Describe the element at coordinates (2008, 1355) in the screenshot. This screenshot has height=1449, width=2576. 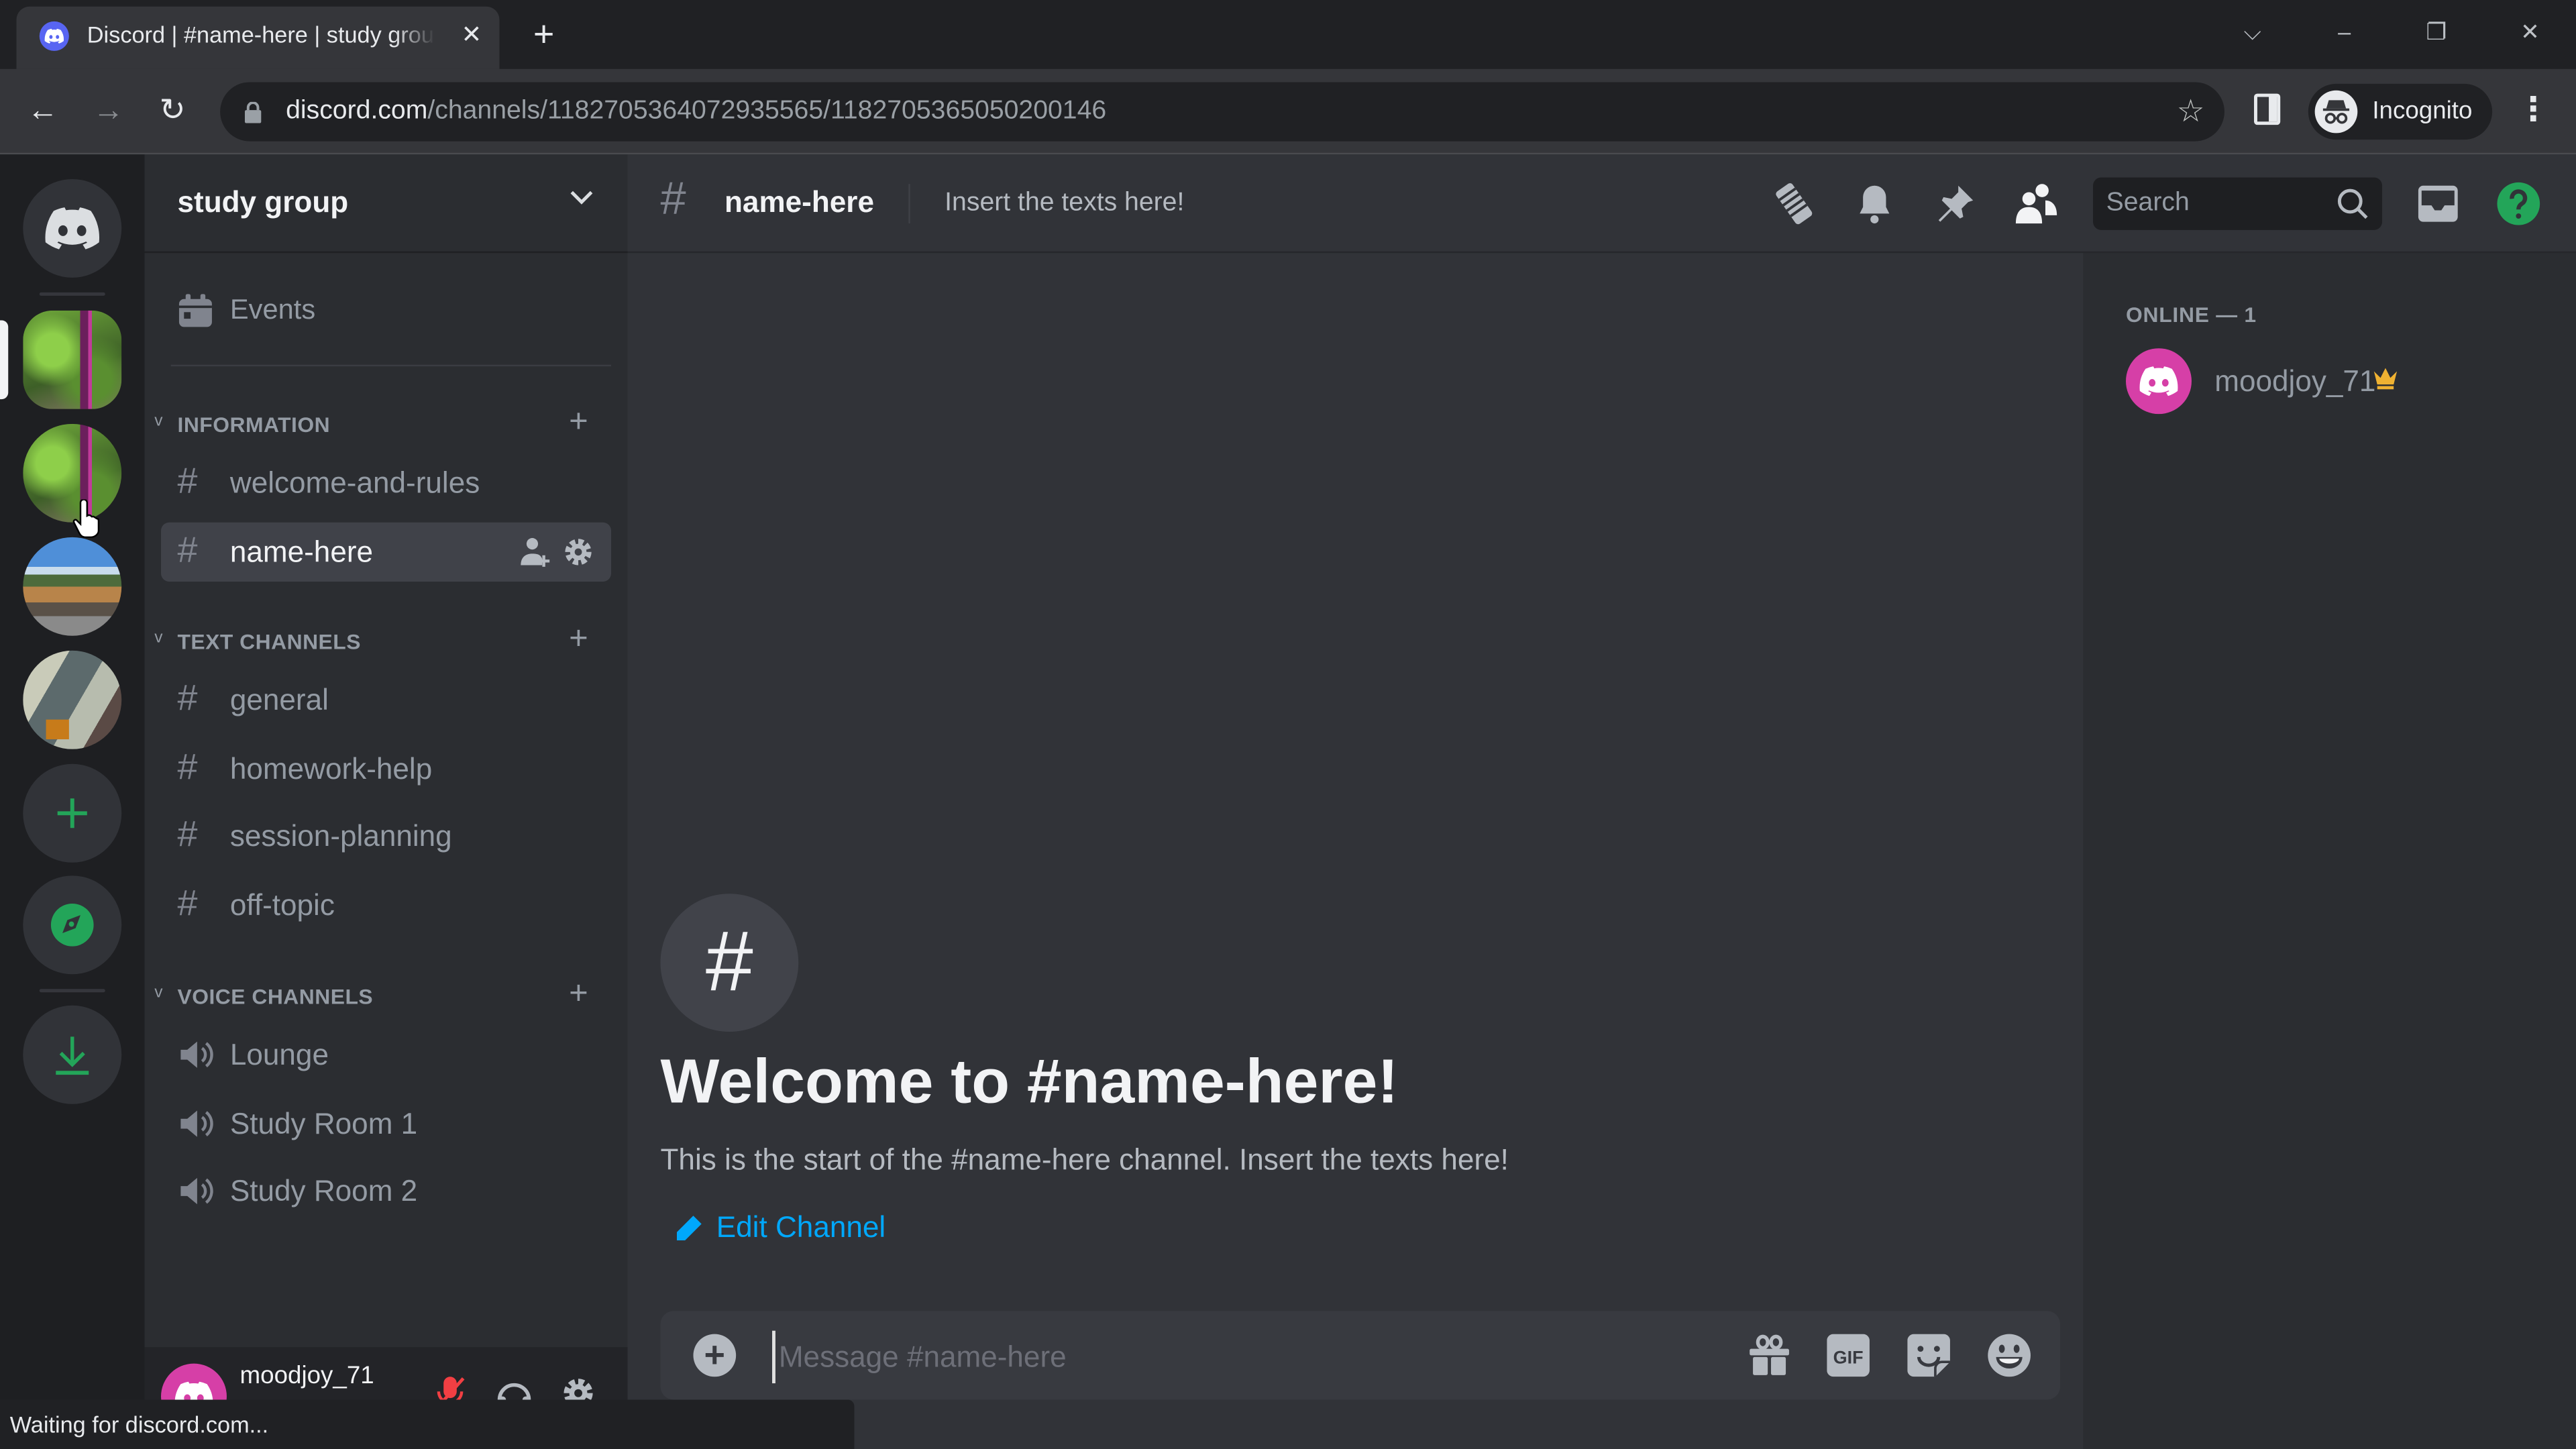
I see `emoji-button` at that location.